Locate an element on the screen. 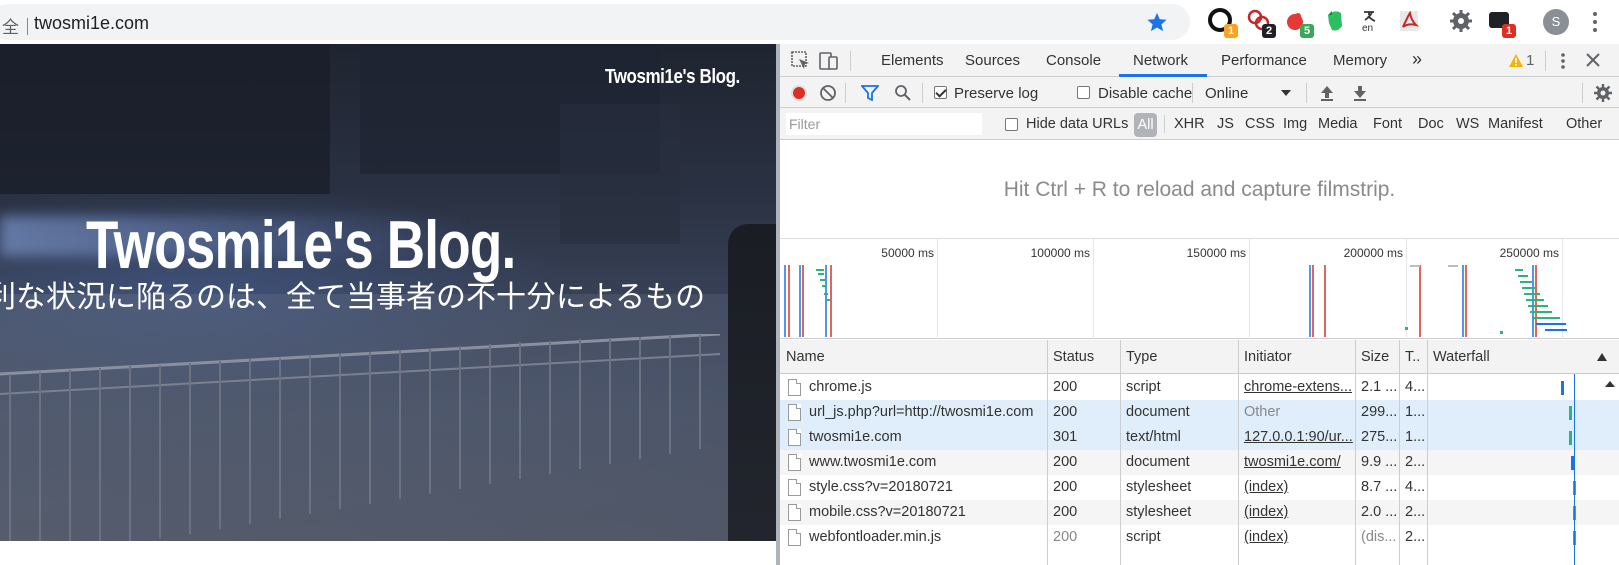 This screenshot has width=1619, height=565. page-content-area is located at coordinates (388, 553).